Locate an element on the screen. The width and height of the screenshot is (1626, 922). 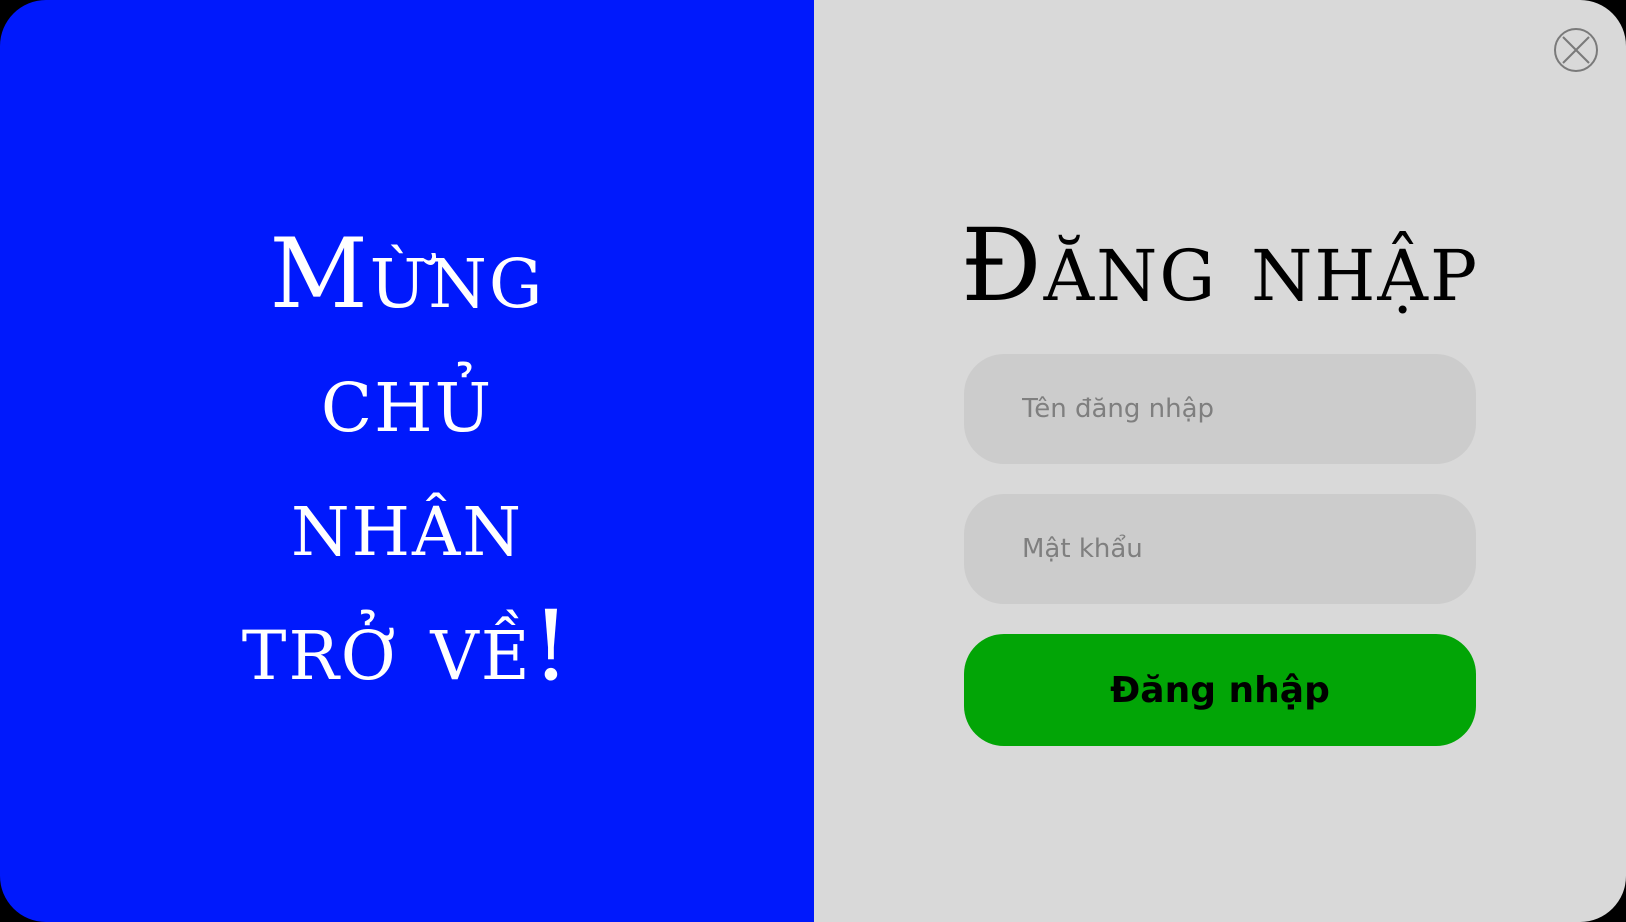
login-title: Đăng nhập is located at coordinates (1220, 265).